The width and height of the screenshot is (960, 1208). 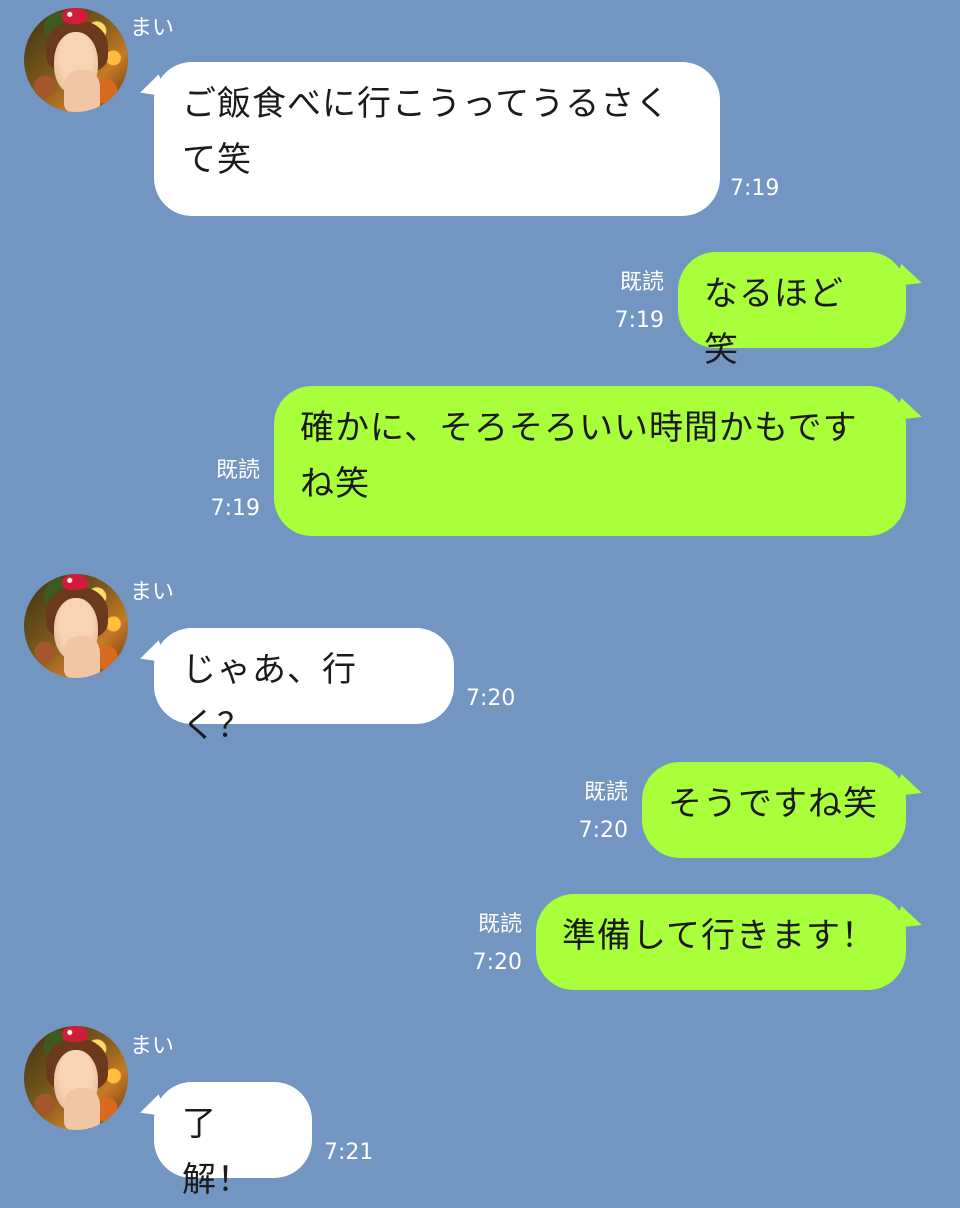 I want to click on message-bubble: 確かに、そろそろいい時間かもですね笑, so click(x=590, y=461).